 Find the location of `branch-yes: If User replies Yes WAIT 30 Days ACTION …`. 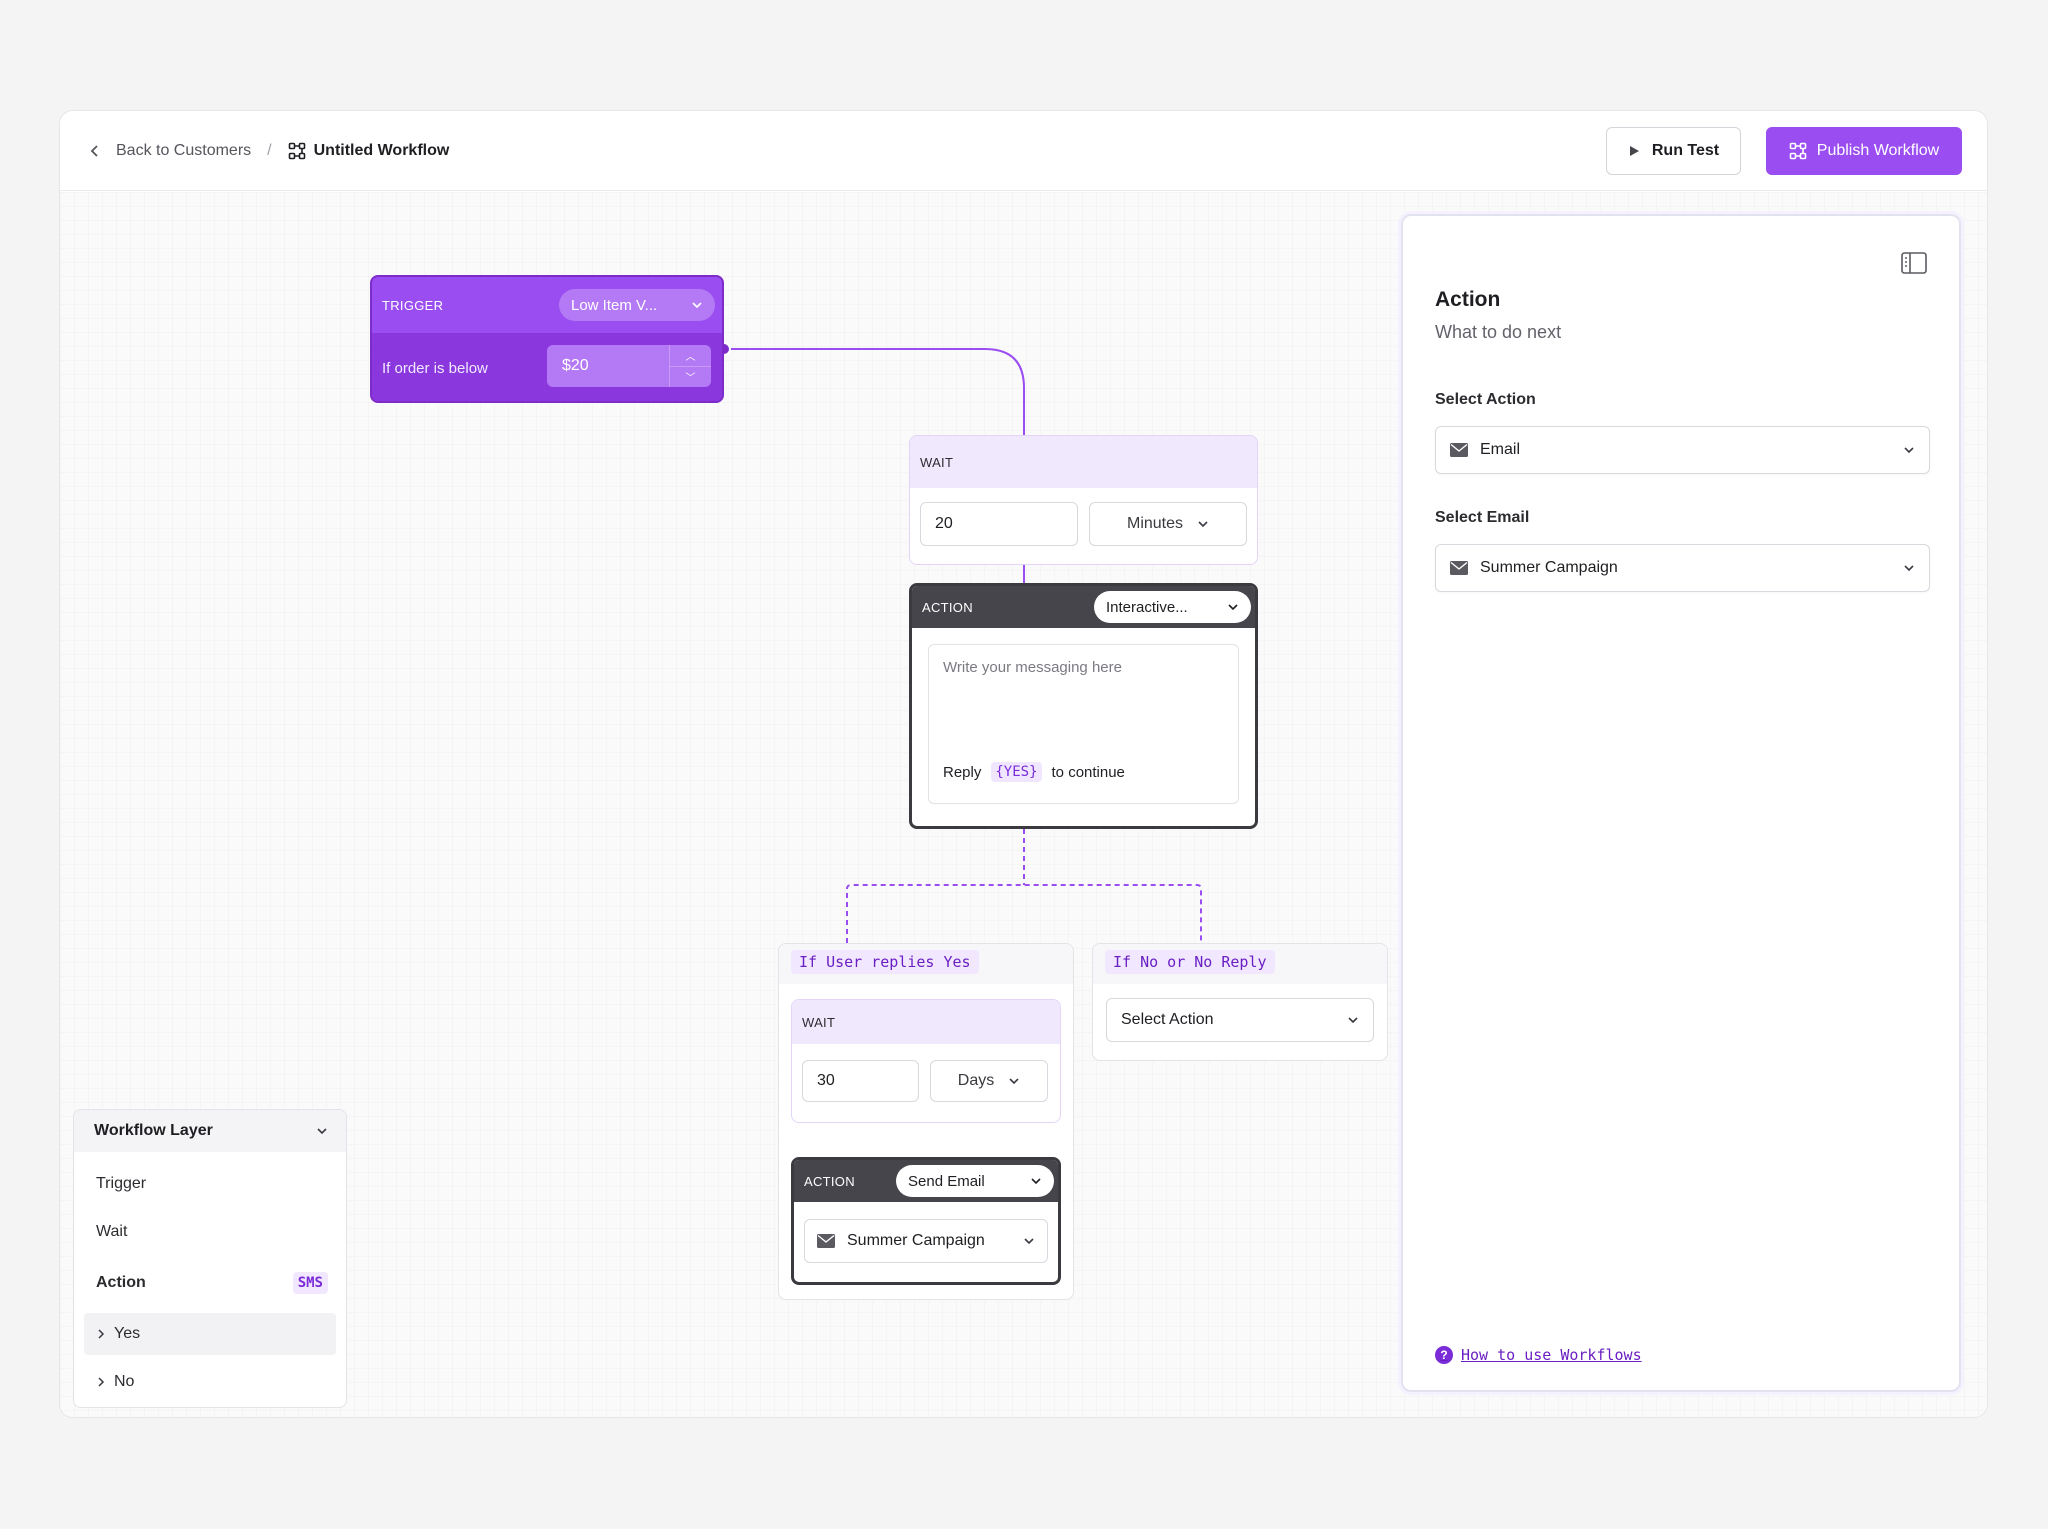

branch-yes: If User replies Yes WAIT 30 Days ACTION … is located at coordinates (926, 1121).